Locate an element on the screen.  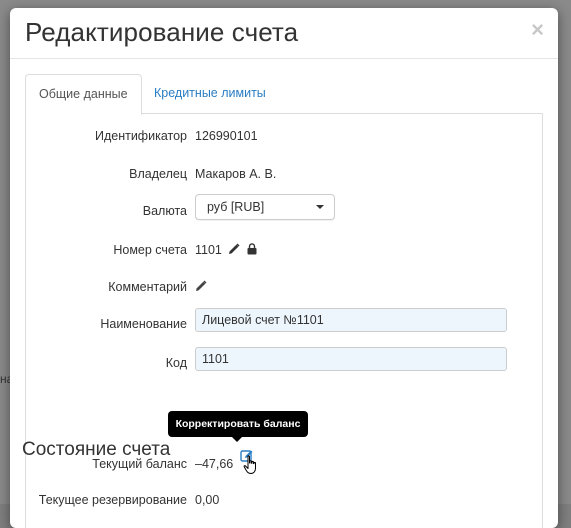
tab-general: Общие данные is located at coordinates (83, 94).